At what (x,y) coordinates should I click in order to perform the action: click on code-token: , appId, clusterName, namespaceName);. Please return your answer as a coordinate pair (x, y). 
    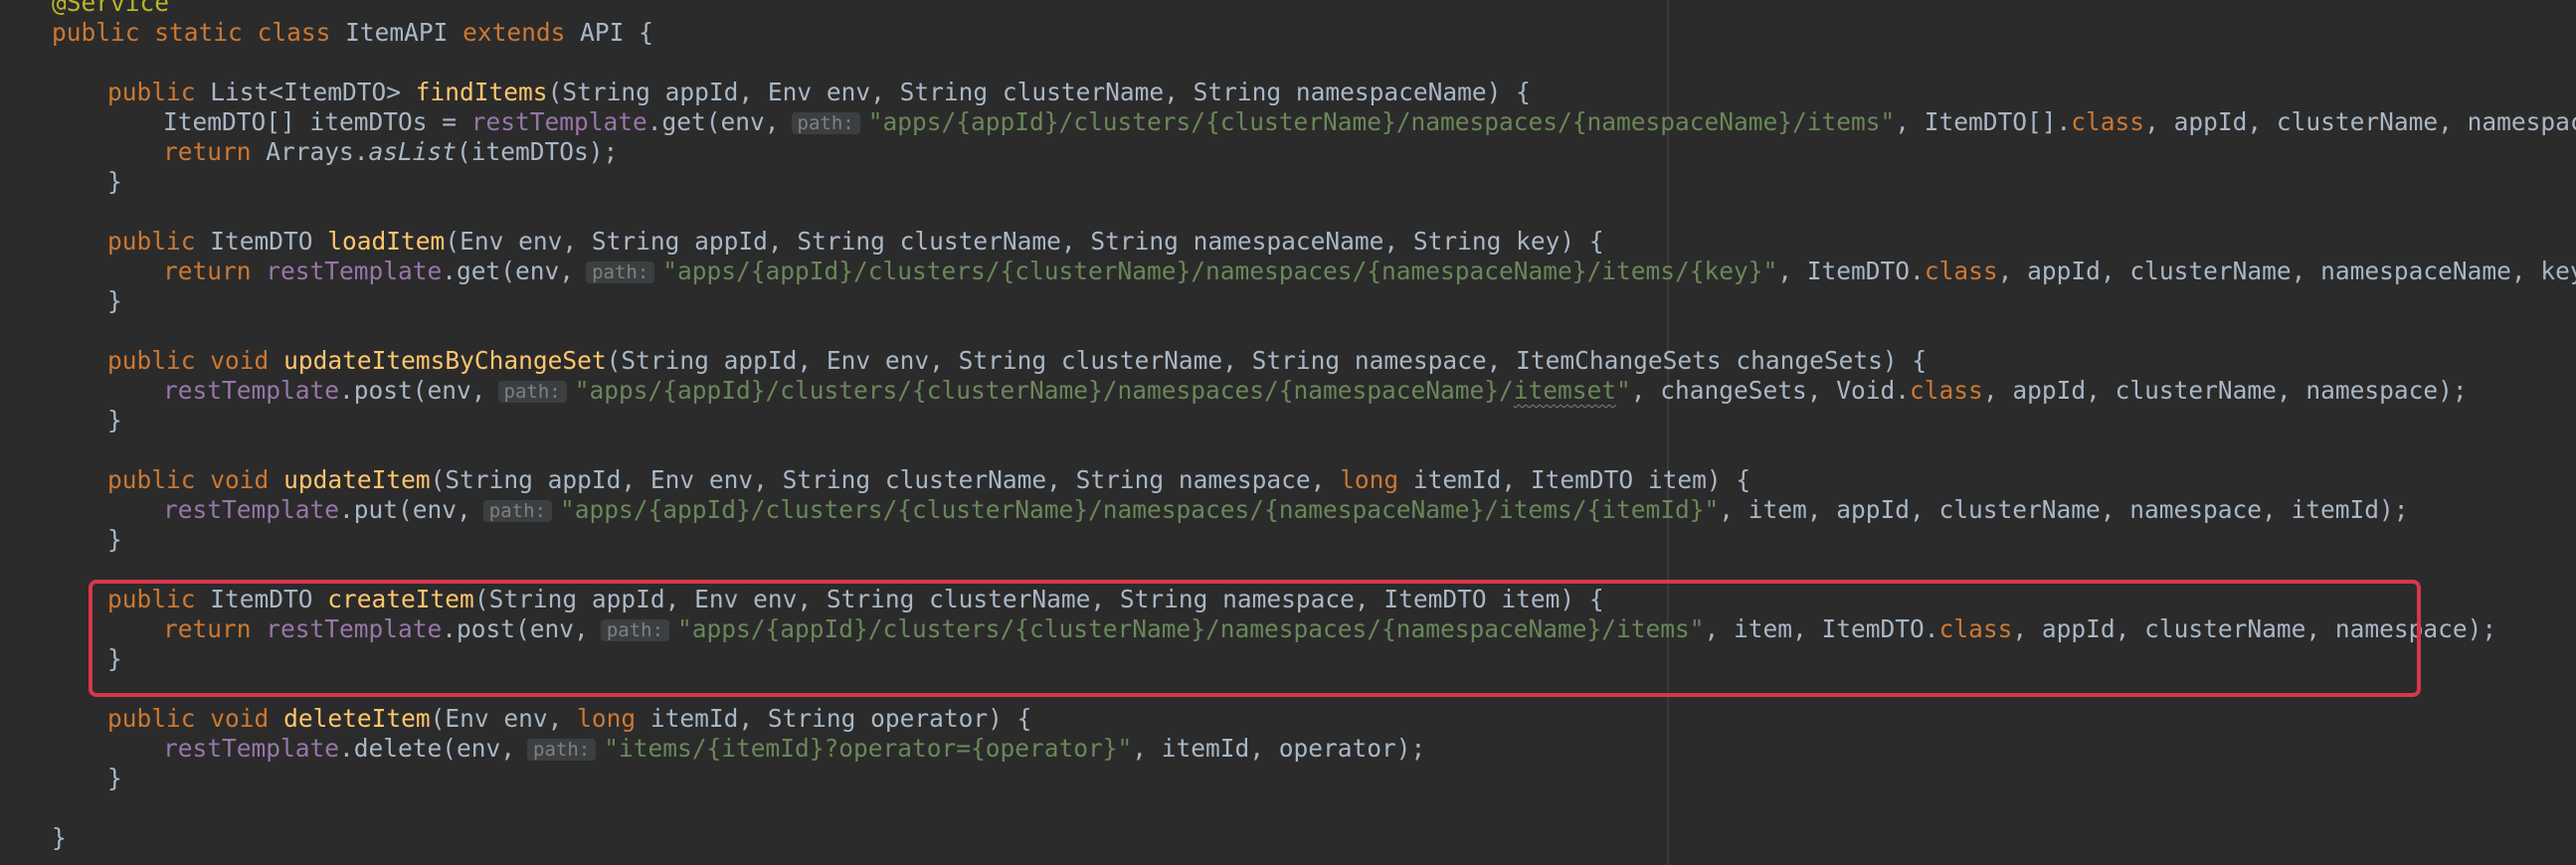
    Looking at the image, I should click on (2360, 121).